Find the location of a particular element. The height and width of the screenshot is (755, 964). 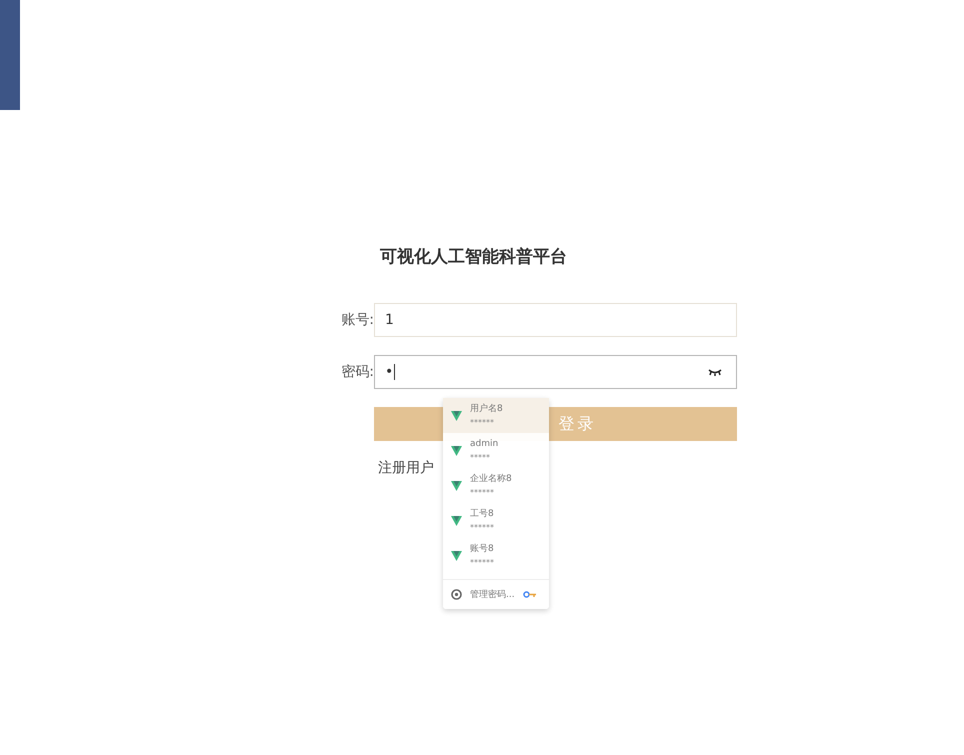

field-label: 账号: is located at coordinates (357, 320).